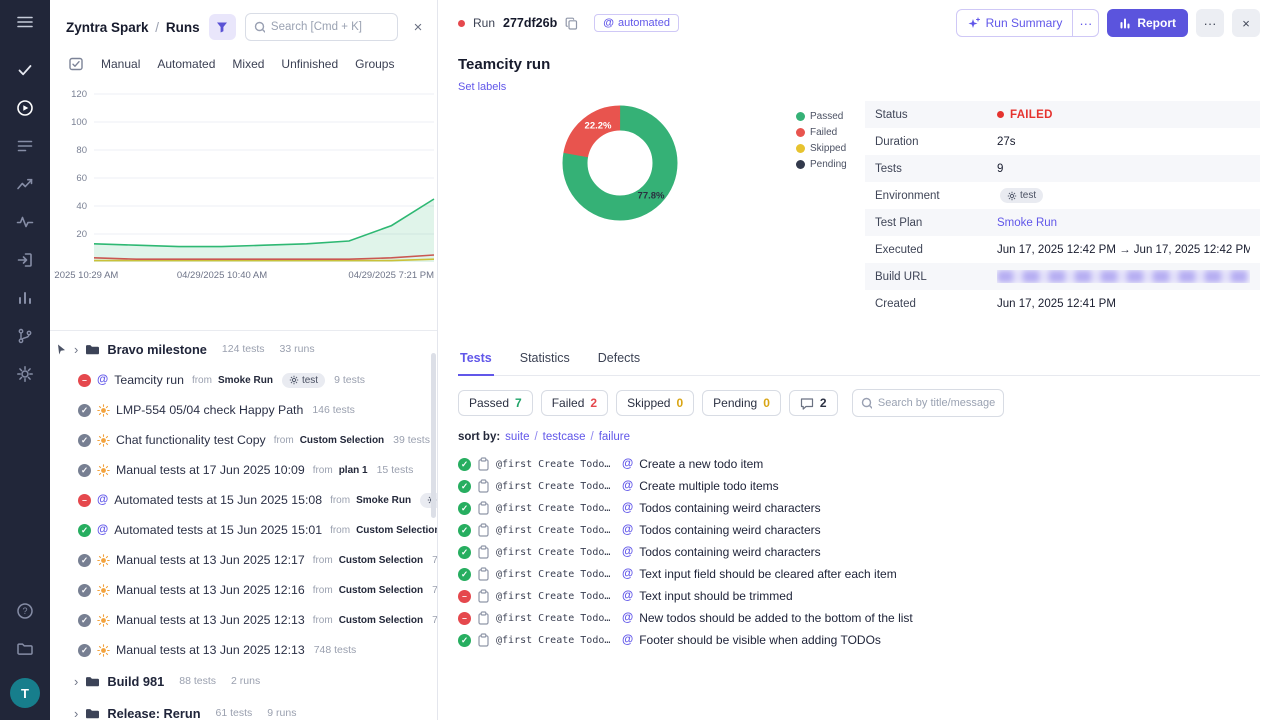  Describe the element at coordinates (25, 374) in the screenshot. I see `settings-gear-icon` at that location.